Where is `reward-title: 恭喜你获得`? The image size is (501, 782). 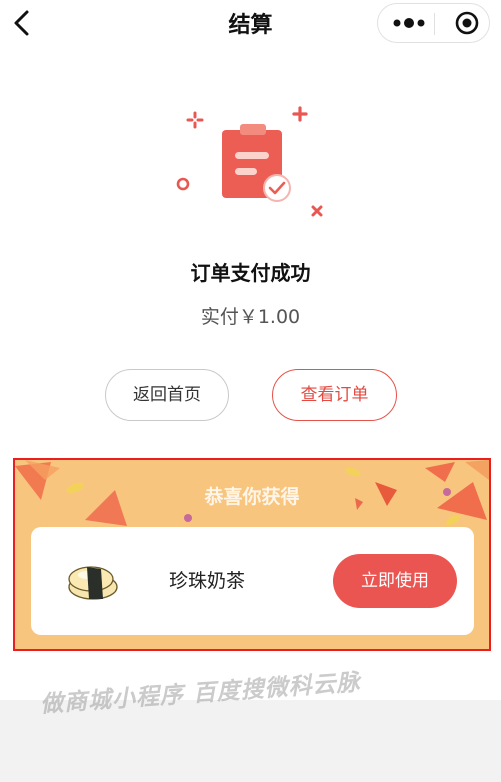
reward-title: 恭喜你获得 is located at coordinates (252, 497).